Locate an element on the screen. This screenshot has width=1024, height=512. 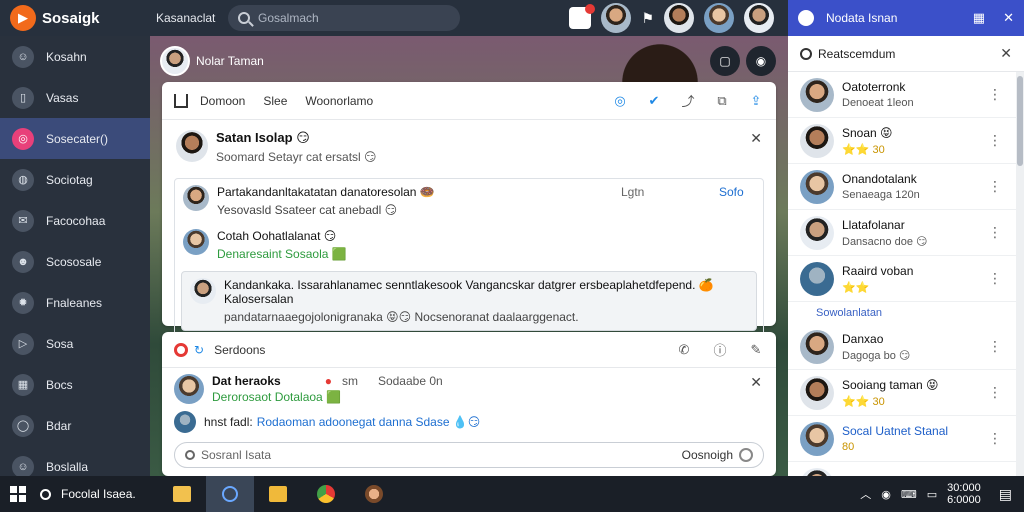
sidebar-item-9: ◯ Bdar is located at coordinates (75, 425).